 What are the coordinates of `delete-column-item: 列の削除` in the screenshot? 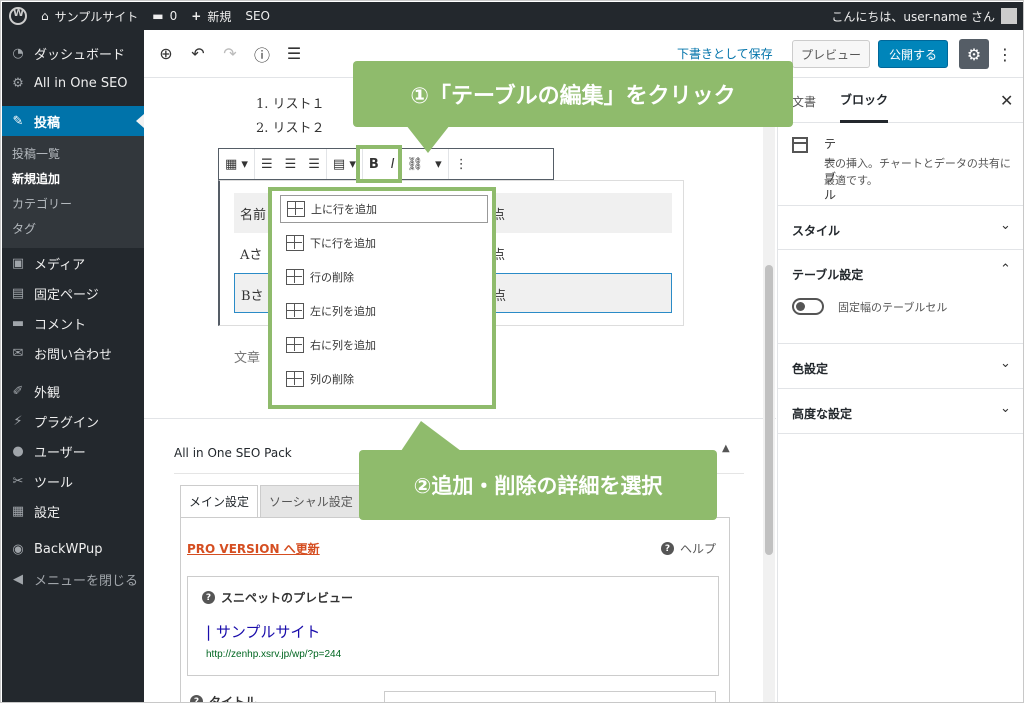 It's located at (384, 379).